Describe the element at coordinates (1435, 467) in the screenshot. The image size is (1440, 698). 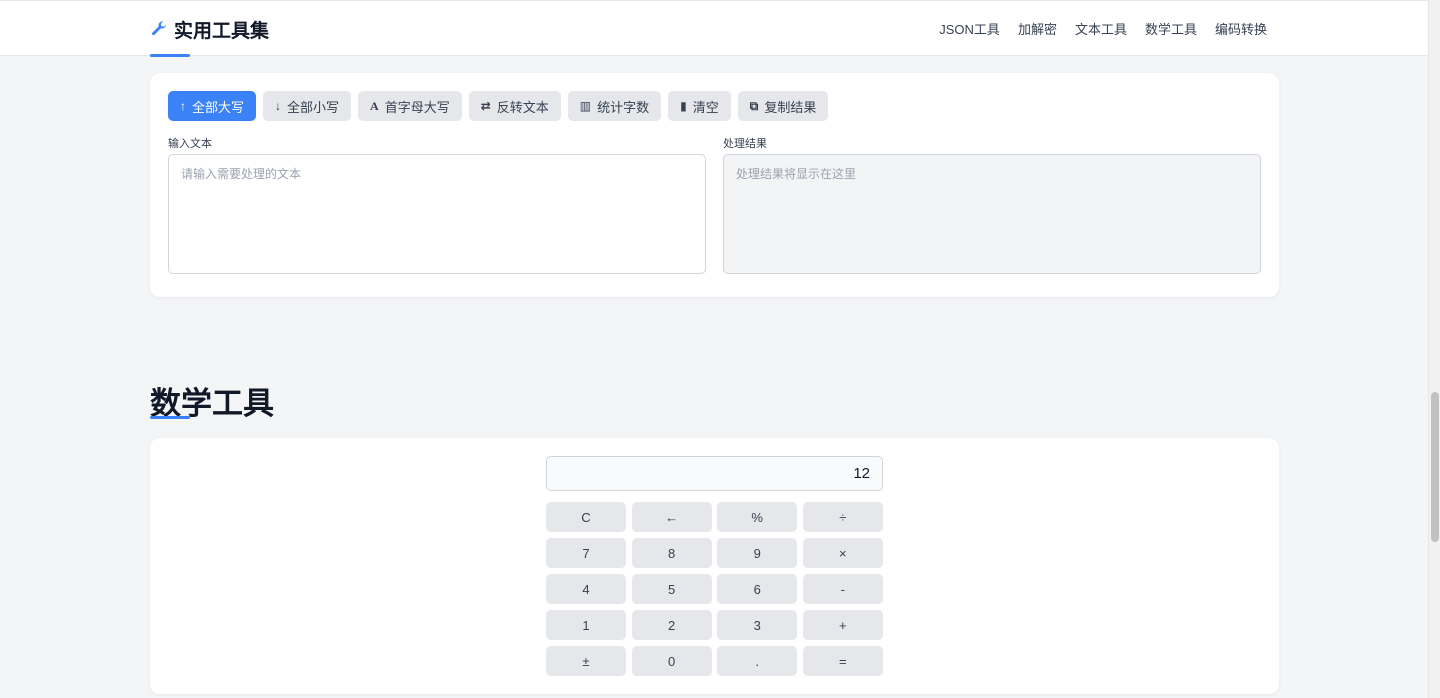
I see `scrollbar-thumb` at that location.